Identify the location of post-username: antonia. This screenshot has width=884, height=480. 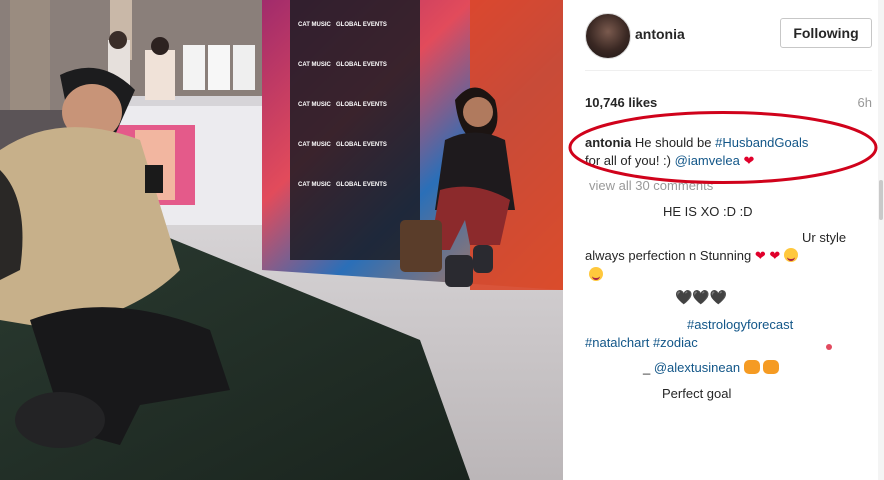
(660, 34).